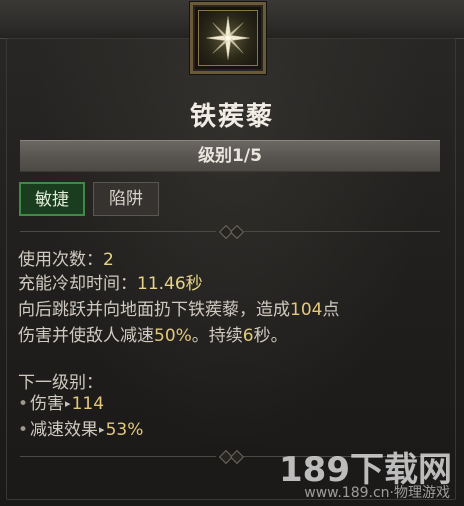  I want to click on cooldown-value: 11.46秒, so click(170, 284).